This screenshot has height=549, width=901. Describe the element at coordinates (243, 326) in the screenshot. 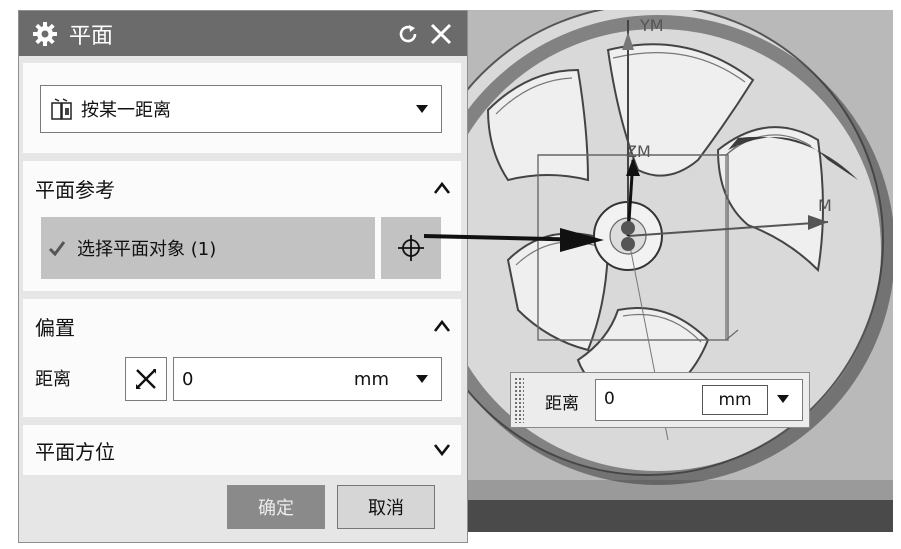

I see `offset-header: 偏置` at that location.